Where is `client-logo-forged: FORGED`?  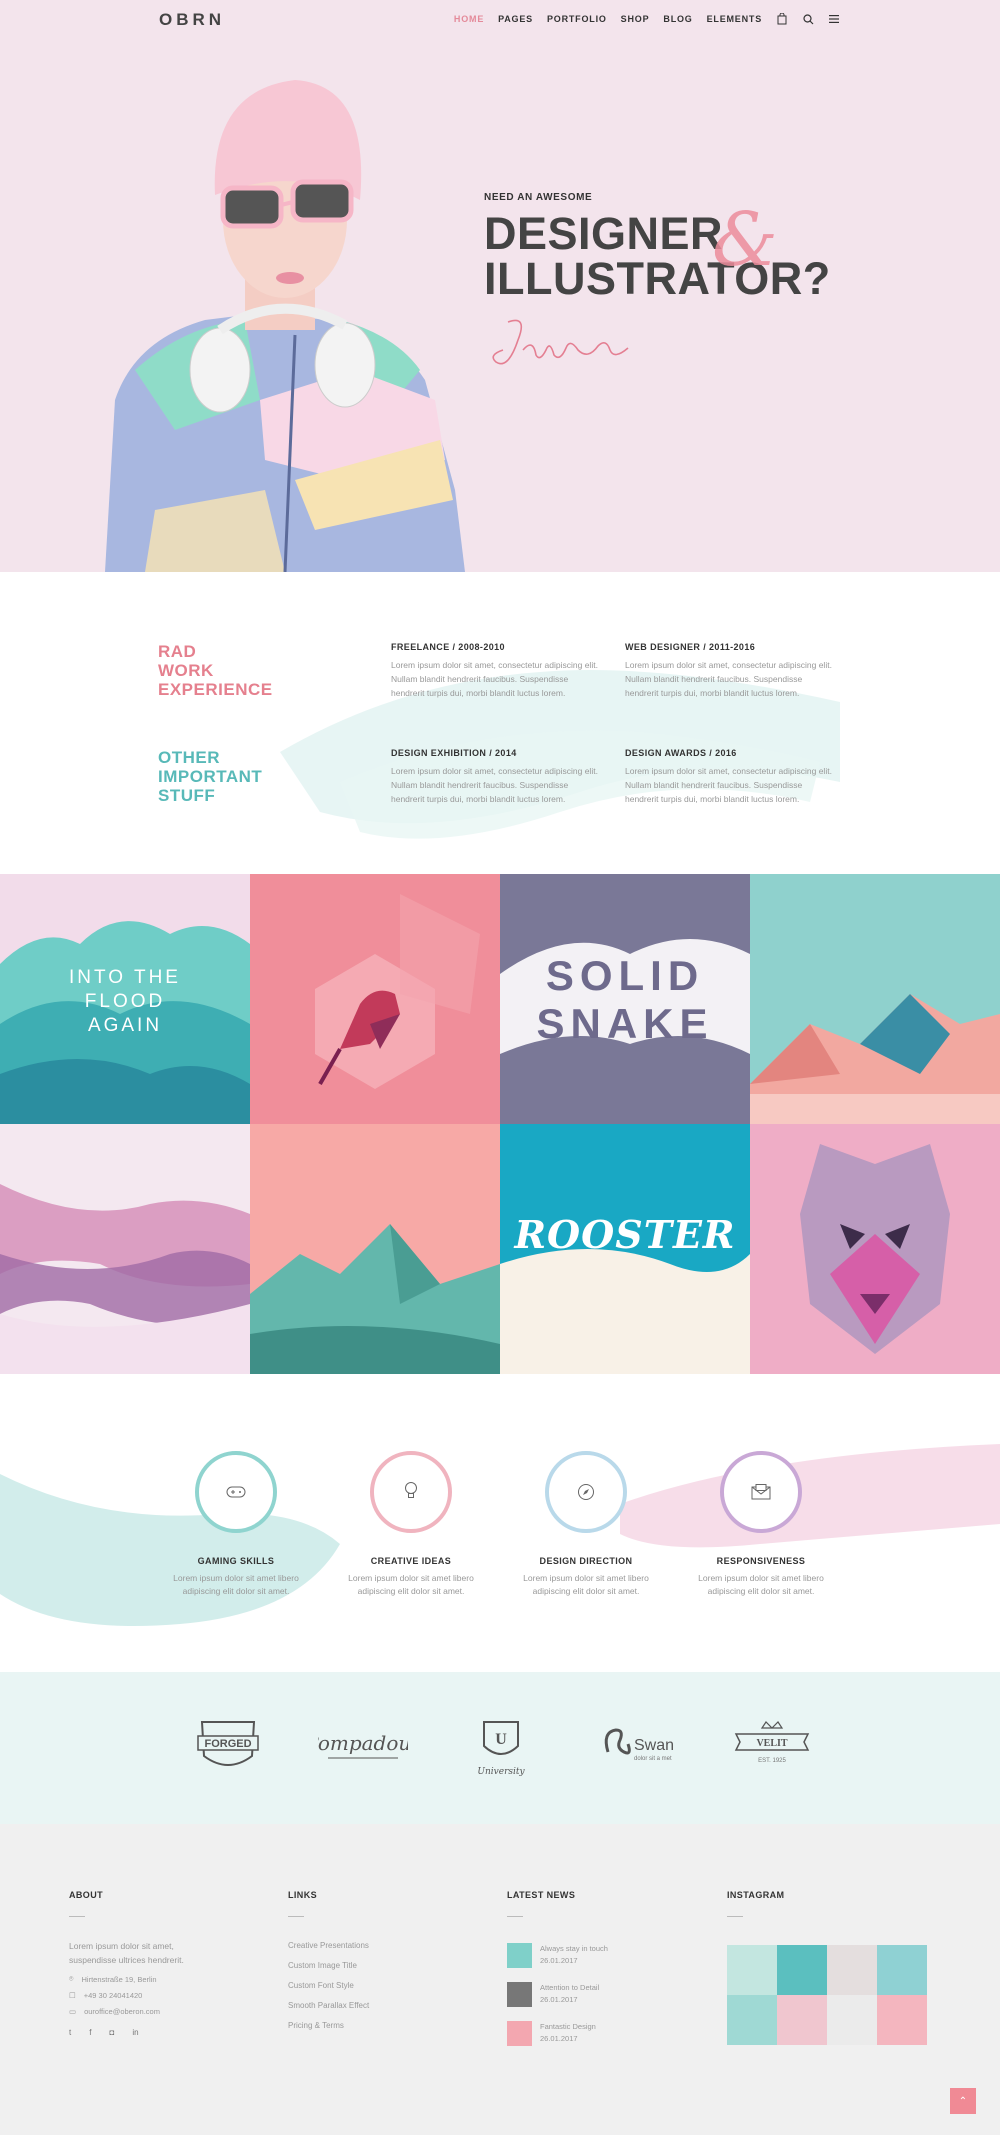
client-logo-forged: FORGED is located at coordinates (228, 1748).